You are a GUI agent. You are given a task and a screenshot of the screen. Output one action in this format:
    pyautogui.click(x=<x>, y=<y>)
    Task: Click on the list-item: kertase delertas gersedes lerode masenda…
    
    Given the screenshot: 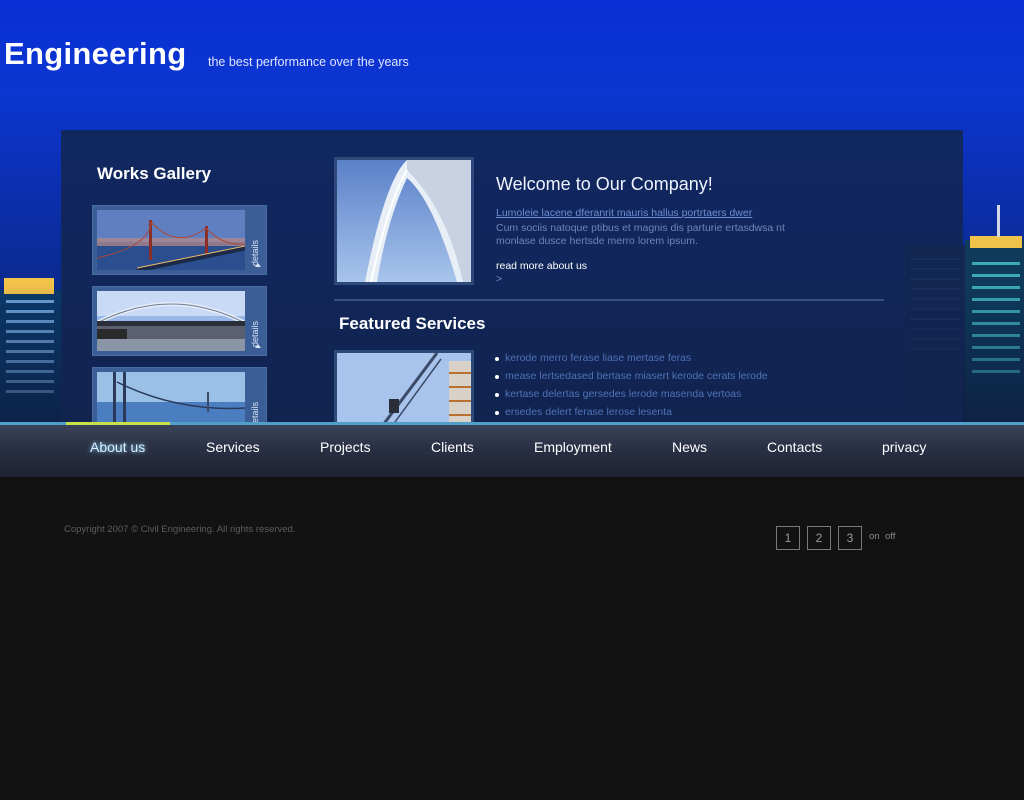 What is the action you would take?
    pyautogui.click(x=631, y=397)
    